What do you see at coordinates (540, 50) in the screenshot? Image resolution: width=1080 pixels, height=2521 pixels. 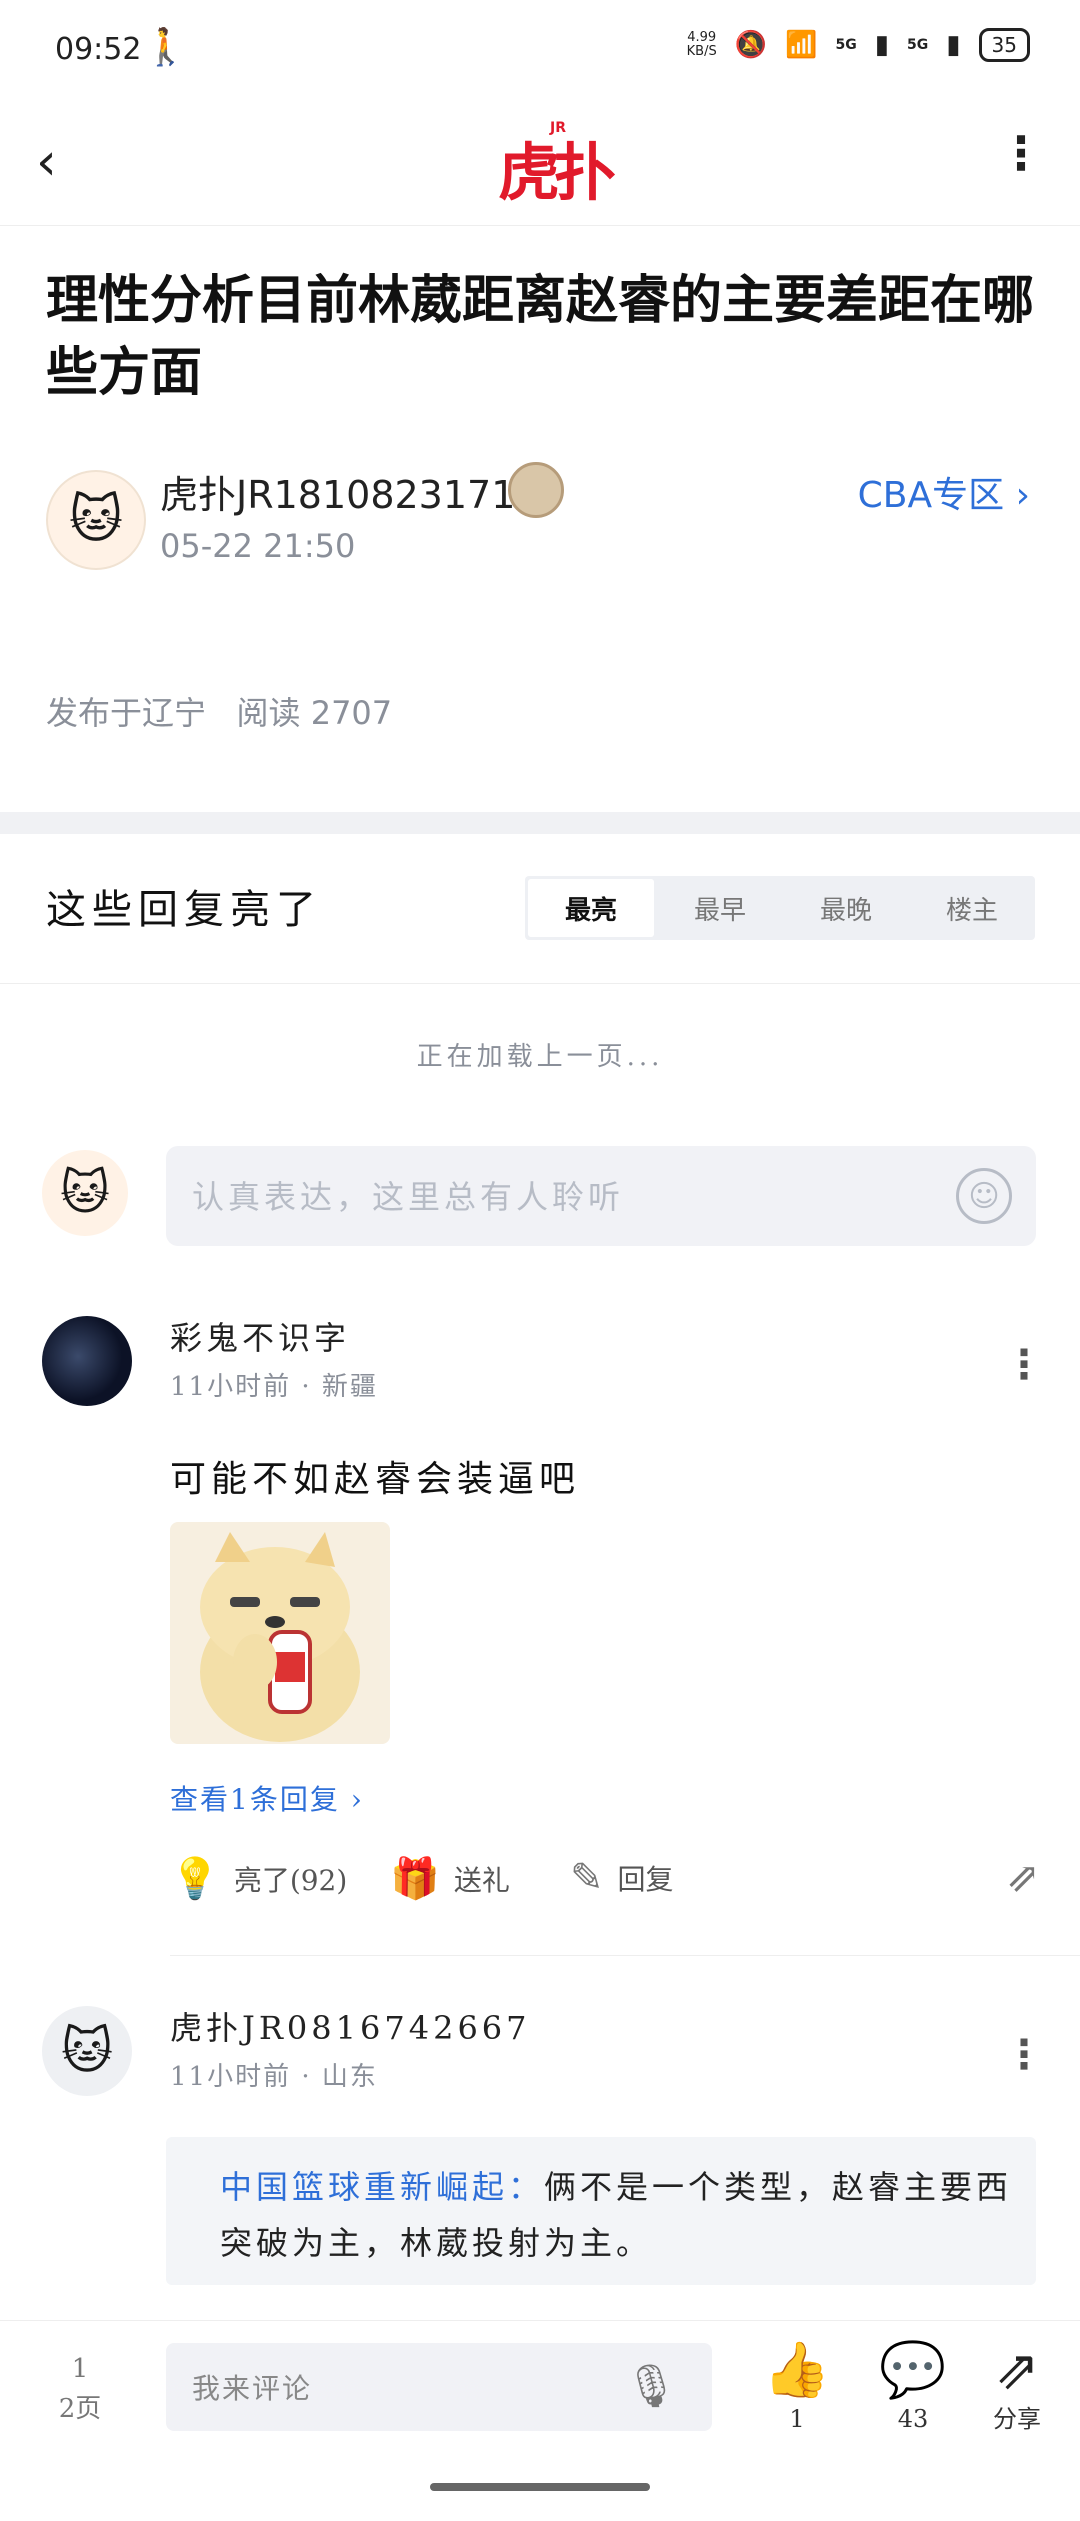 I see `status-bar: 09:52 🚶 4.99 KB/S 🔕 📶 5G ▮ 5G ▮ 35` at bounding box center [540, 50].